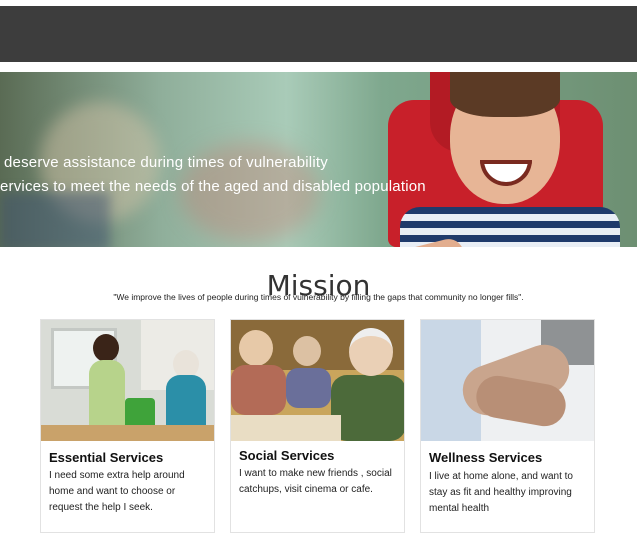 Image resolution: width=637 pixels, height=533 pixels. Describe the element at coordinates (505, 94) in the screenshot. I see `child-hair-graphic` at that location.